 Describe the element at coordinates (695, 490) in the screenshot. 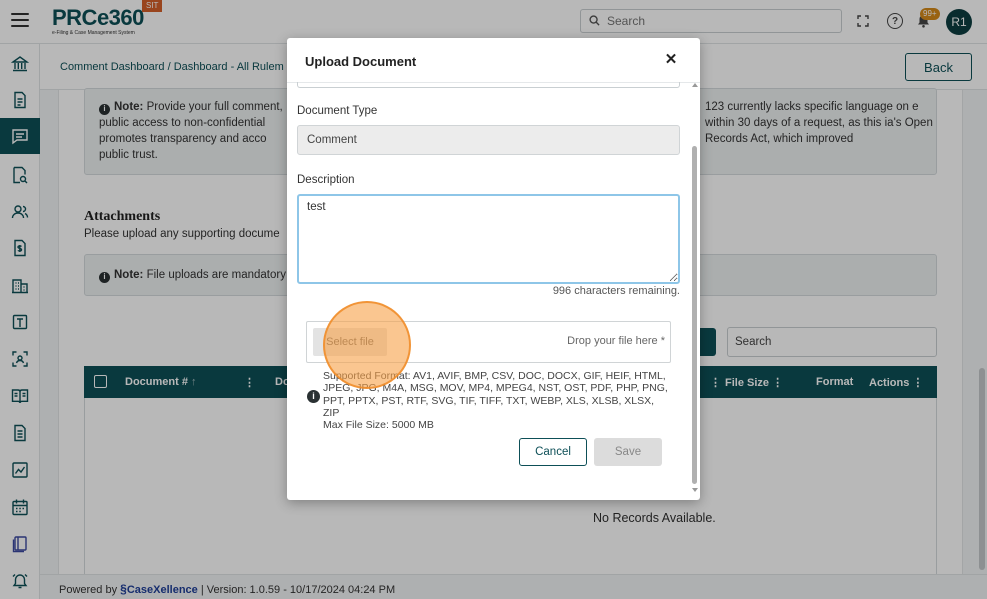

I see `scroll-down-arrow-icon` at that location.